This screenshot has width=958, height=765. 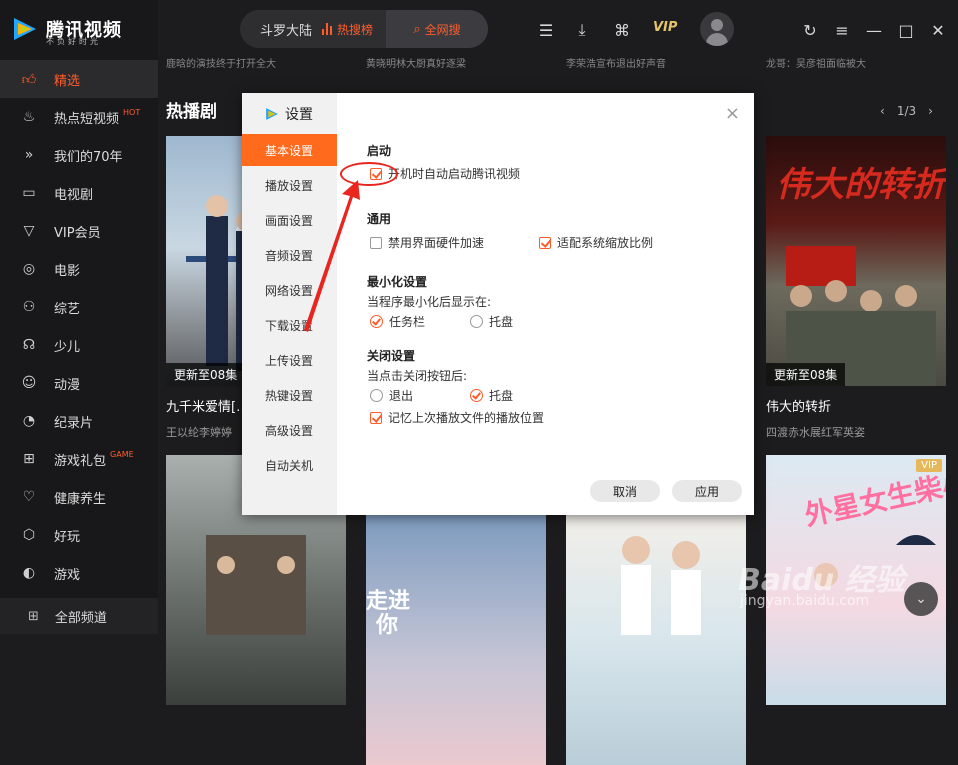 What do you see at coordinates (391, 395) in the screenshot?
I see `close-exit-radio: 退出` at bounding box center [391, 395].